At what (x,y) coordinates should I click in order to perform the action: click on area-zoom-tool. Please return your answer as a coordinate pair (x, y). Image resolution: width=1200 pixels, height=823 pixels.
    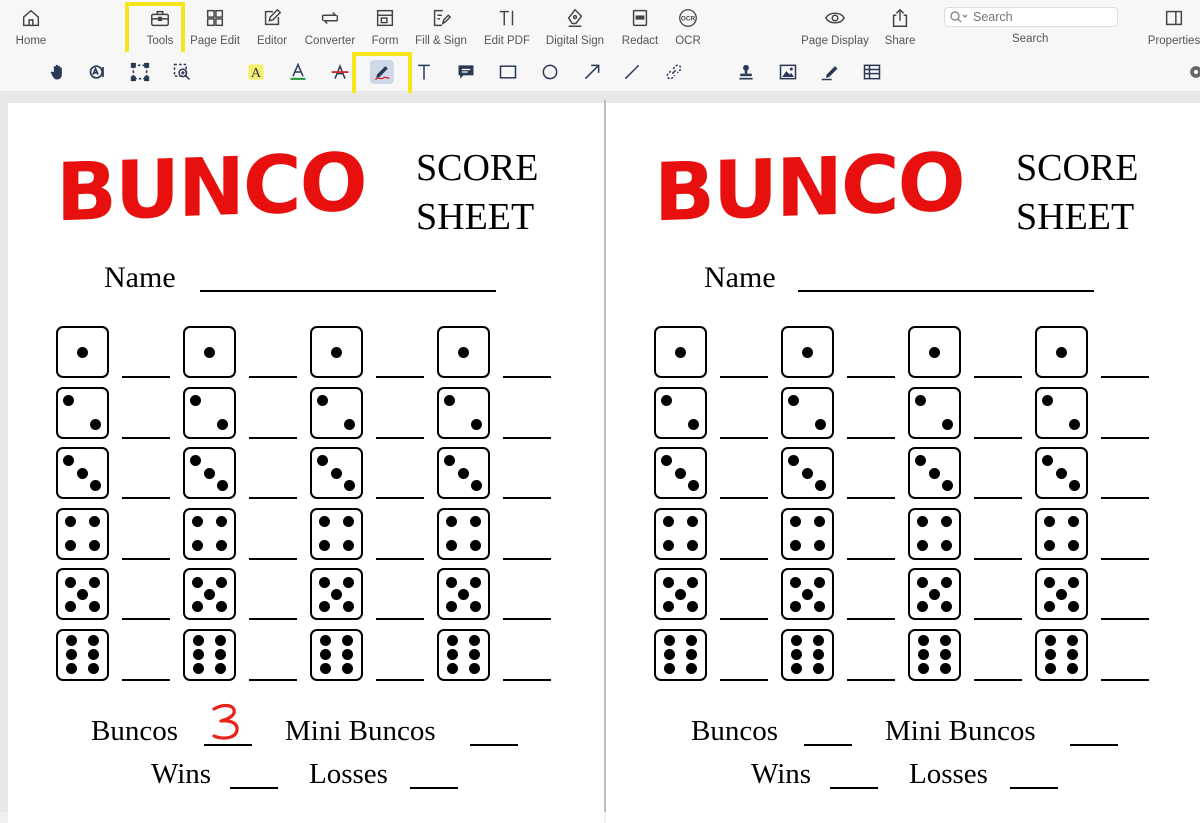
    Looking at the image, I should click on (182, 72).